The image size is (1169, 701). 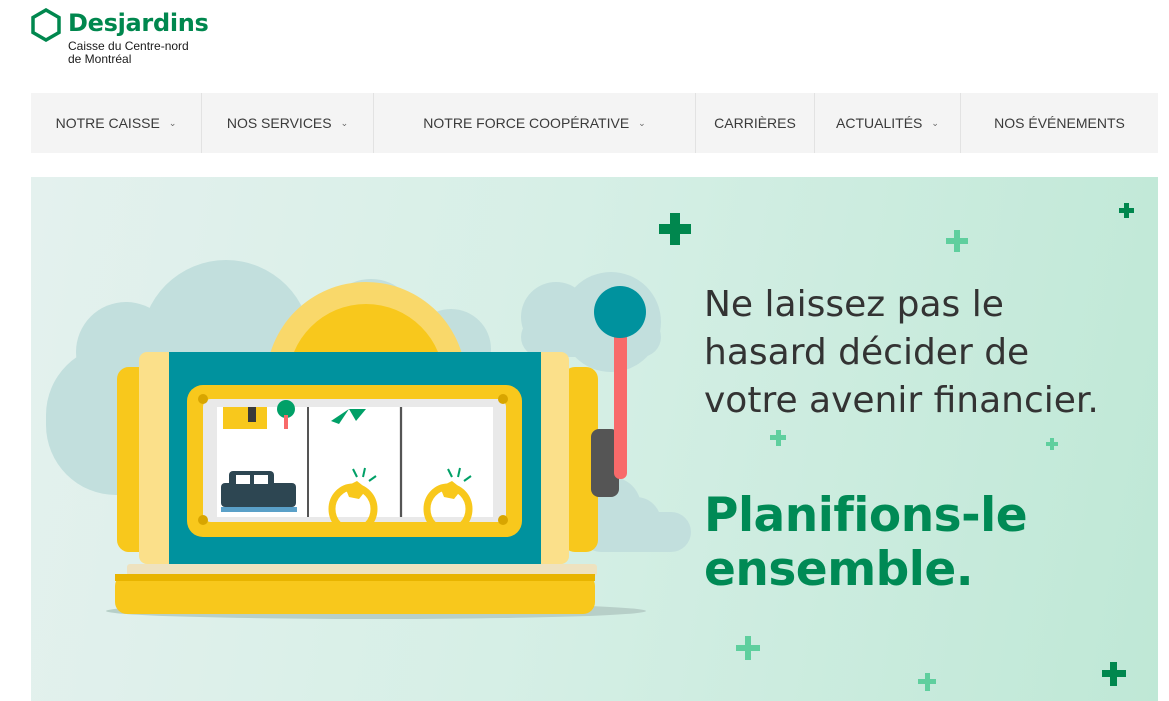 I want to click on nav-label: ACTUALITÉS, so click(x=879, y=123).